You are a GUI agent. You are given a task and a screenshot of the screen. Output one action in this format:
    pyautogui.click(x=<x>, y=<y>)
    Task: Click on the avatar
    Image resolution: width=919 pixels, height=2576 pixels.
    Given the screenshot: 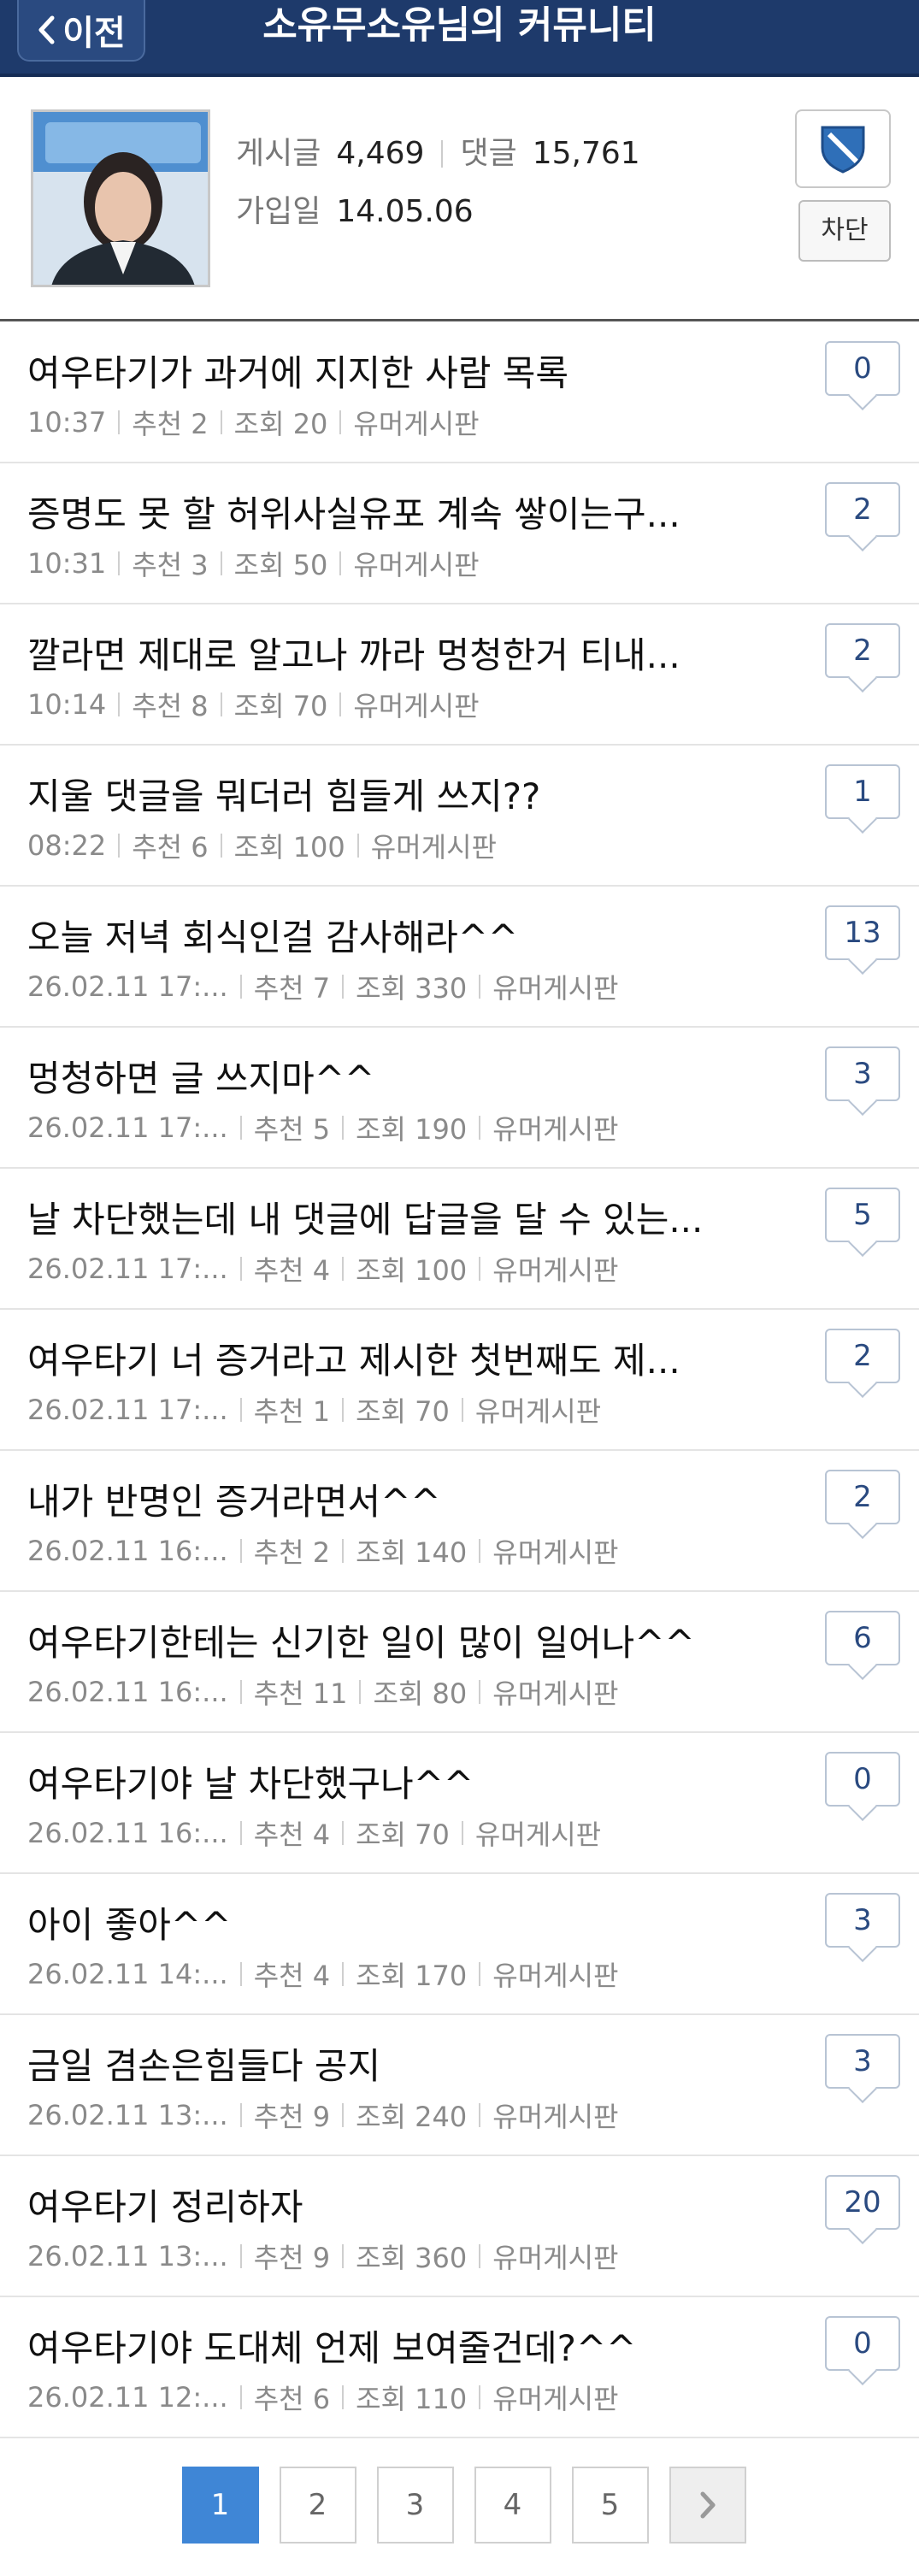 What is the action you would take?
    pyautogui.click(x=120, y=198)
    